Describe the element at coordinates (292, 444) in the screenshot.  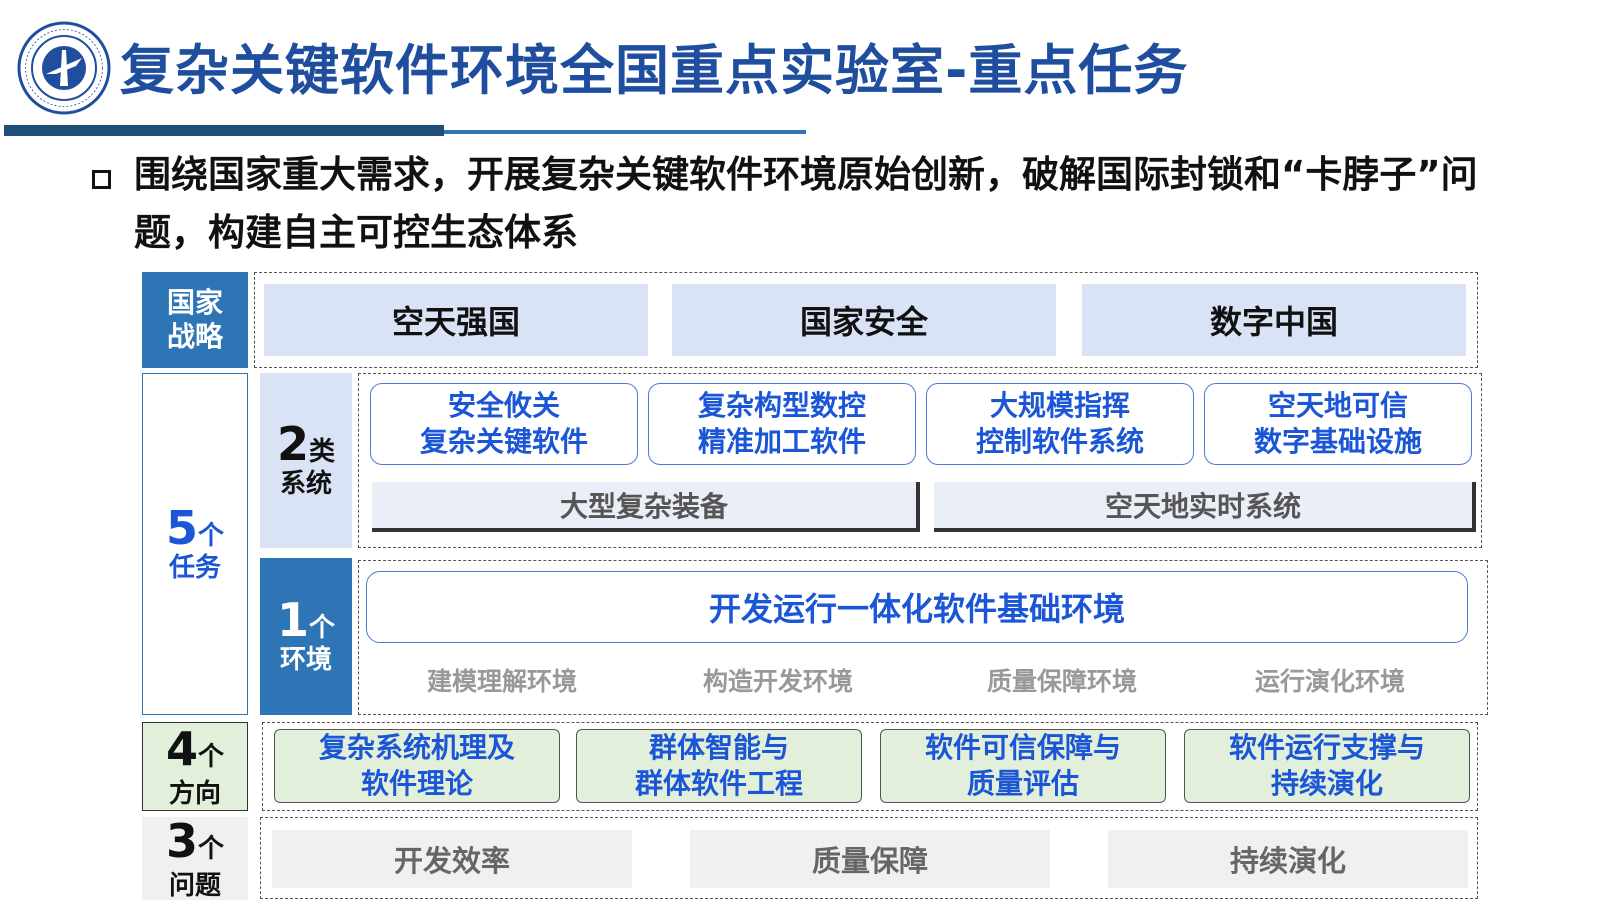
I see `systems-count: 2` at that location.